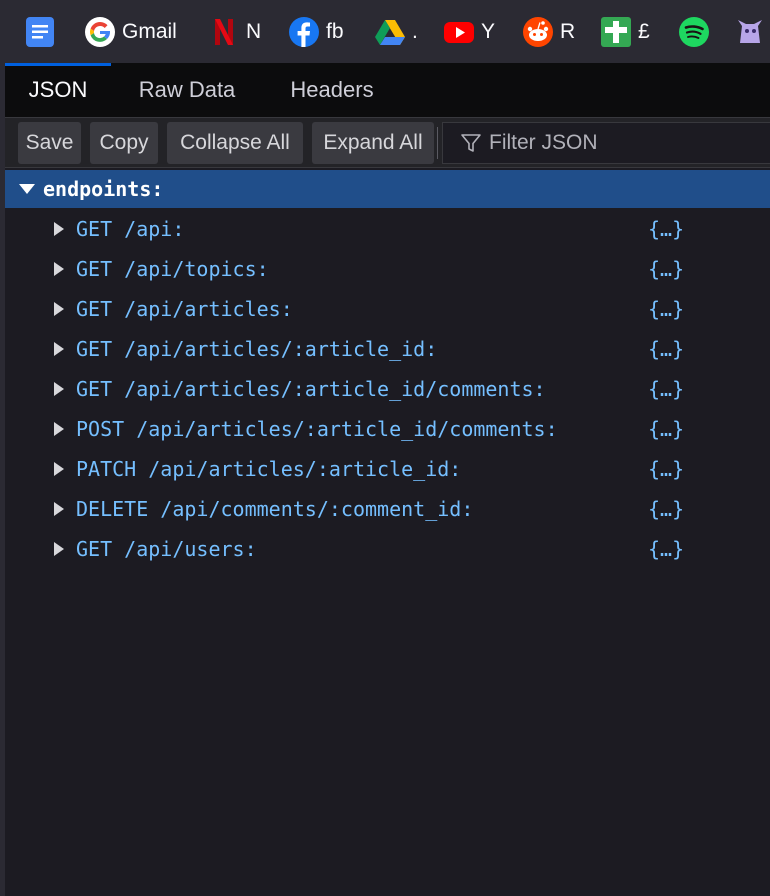 This screenshot has width=770, height=896. Describe the element at coordinates (100, 32) in the screenshot. I see `google-icon` at that location.